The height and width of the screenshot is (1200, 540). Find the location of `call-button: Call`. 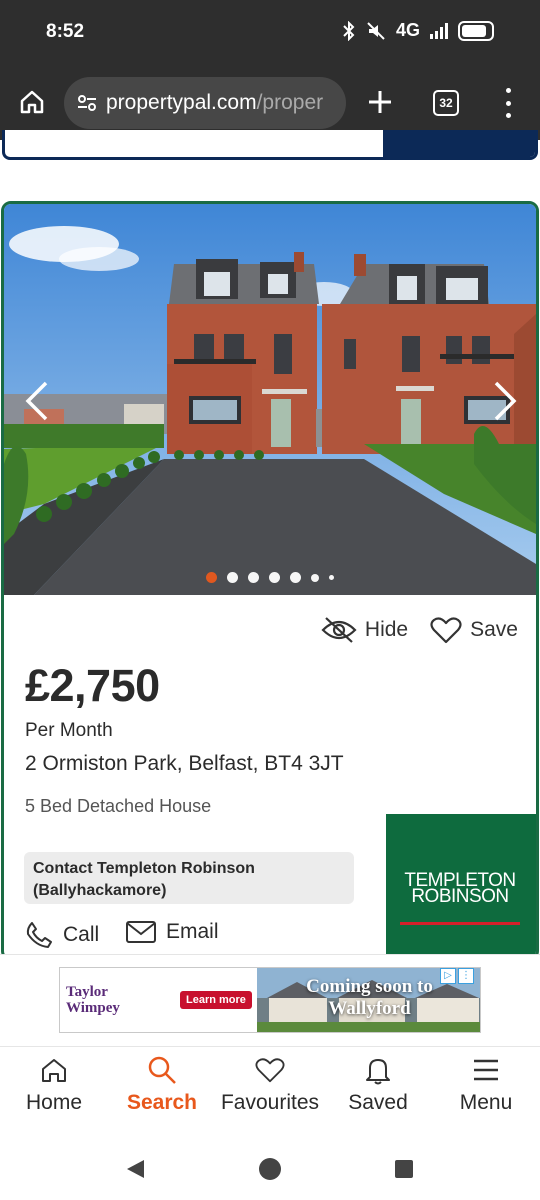

call-button: Call is located at coordinates (61, 935).